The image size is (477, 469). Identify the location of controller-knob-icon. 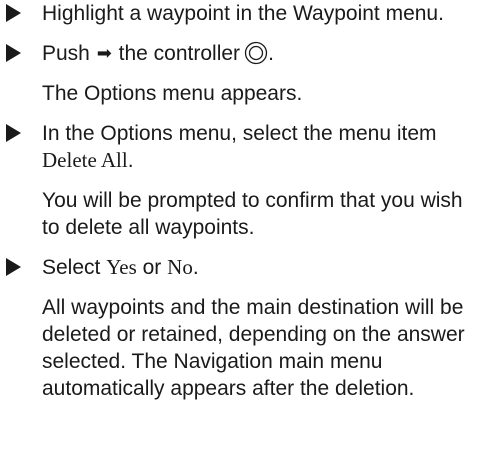
(256, 53).